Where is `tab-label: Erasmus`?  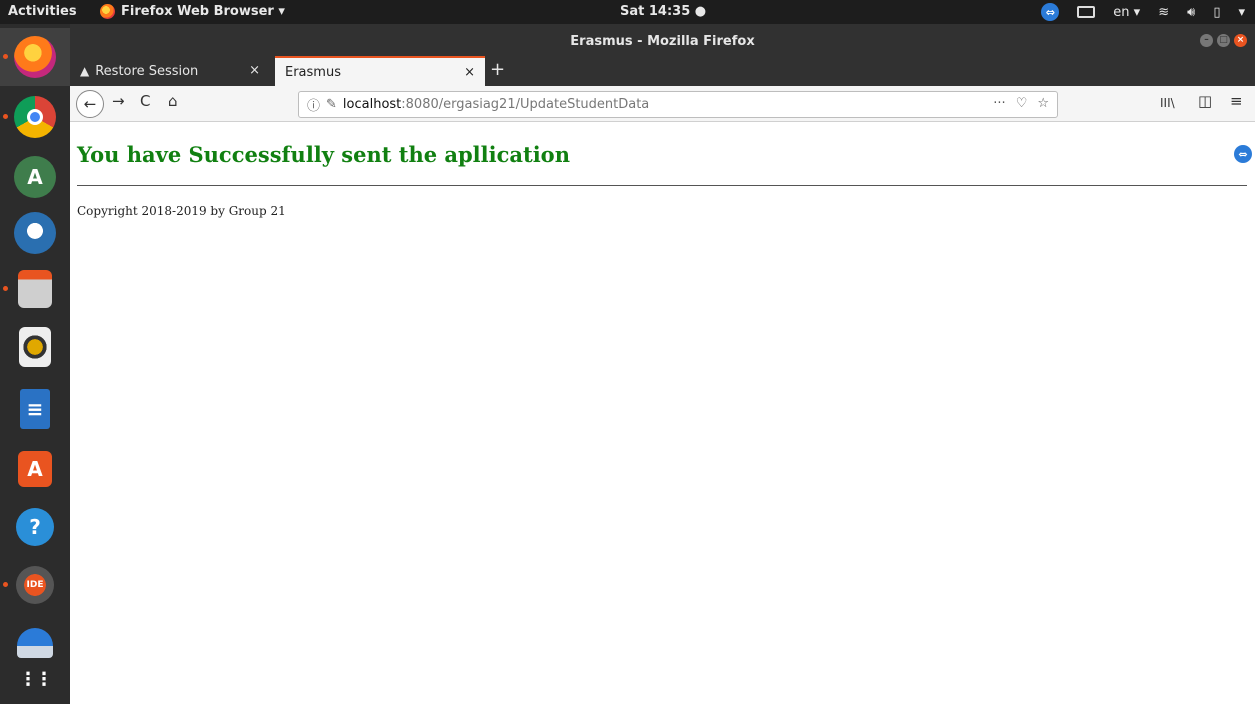 tab-label: Erasmus is located at coordinates (313, 72).